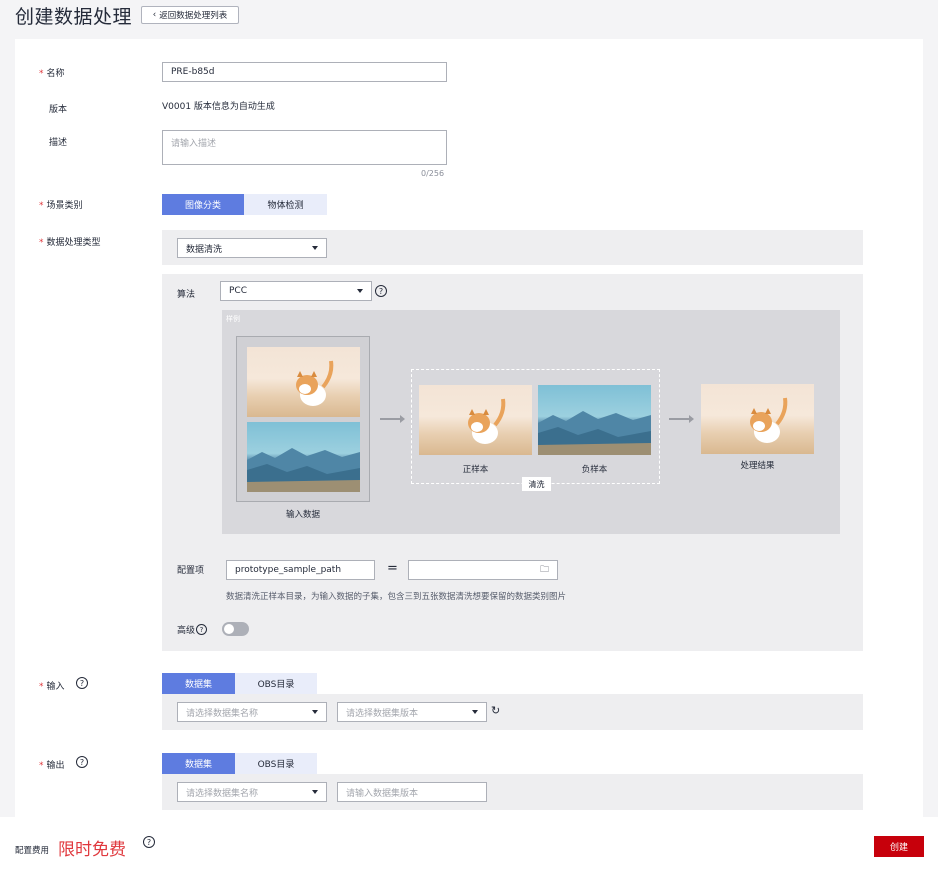 This screenshot has width=938, height=871. What do you see at coordinates (469, 844) in the screenshot?
I see `footer-bar: 配置费用 限时免费 ? 创建` at bounding box center [469, 844].